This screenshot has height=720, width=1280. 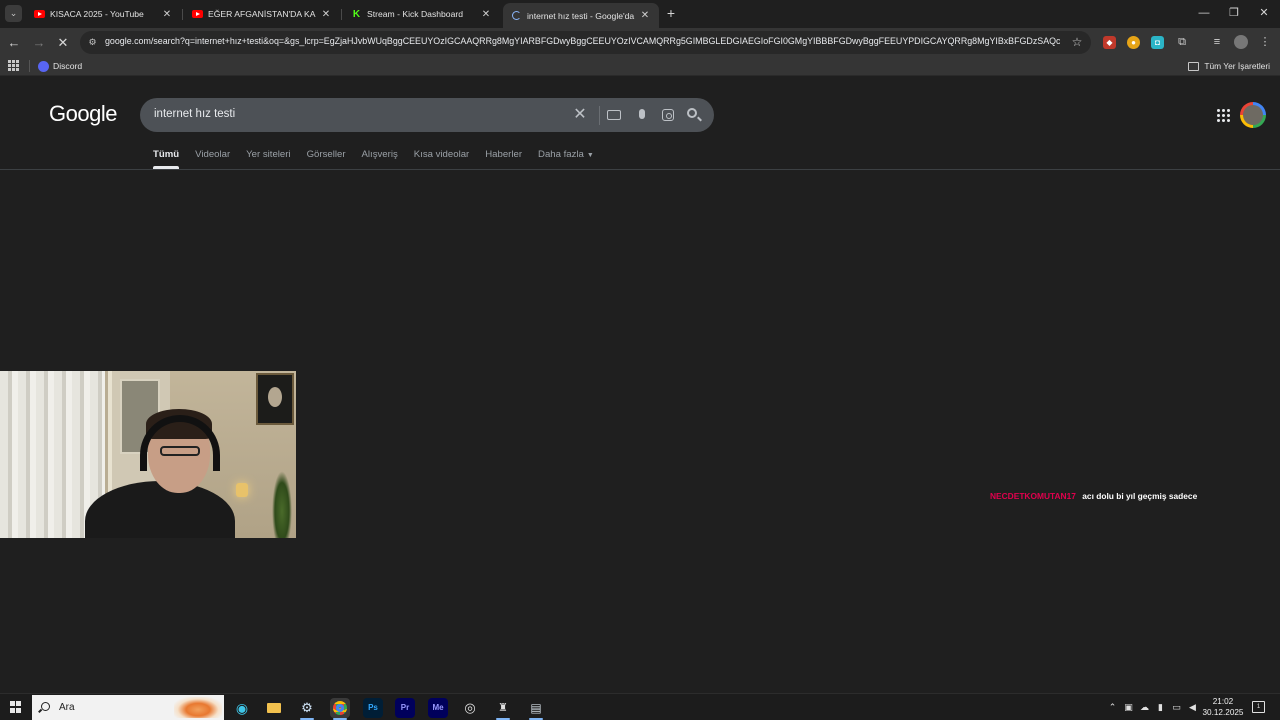 I want to click on new-tab-button: +, so click(x=671, y=13).